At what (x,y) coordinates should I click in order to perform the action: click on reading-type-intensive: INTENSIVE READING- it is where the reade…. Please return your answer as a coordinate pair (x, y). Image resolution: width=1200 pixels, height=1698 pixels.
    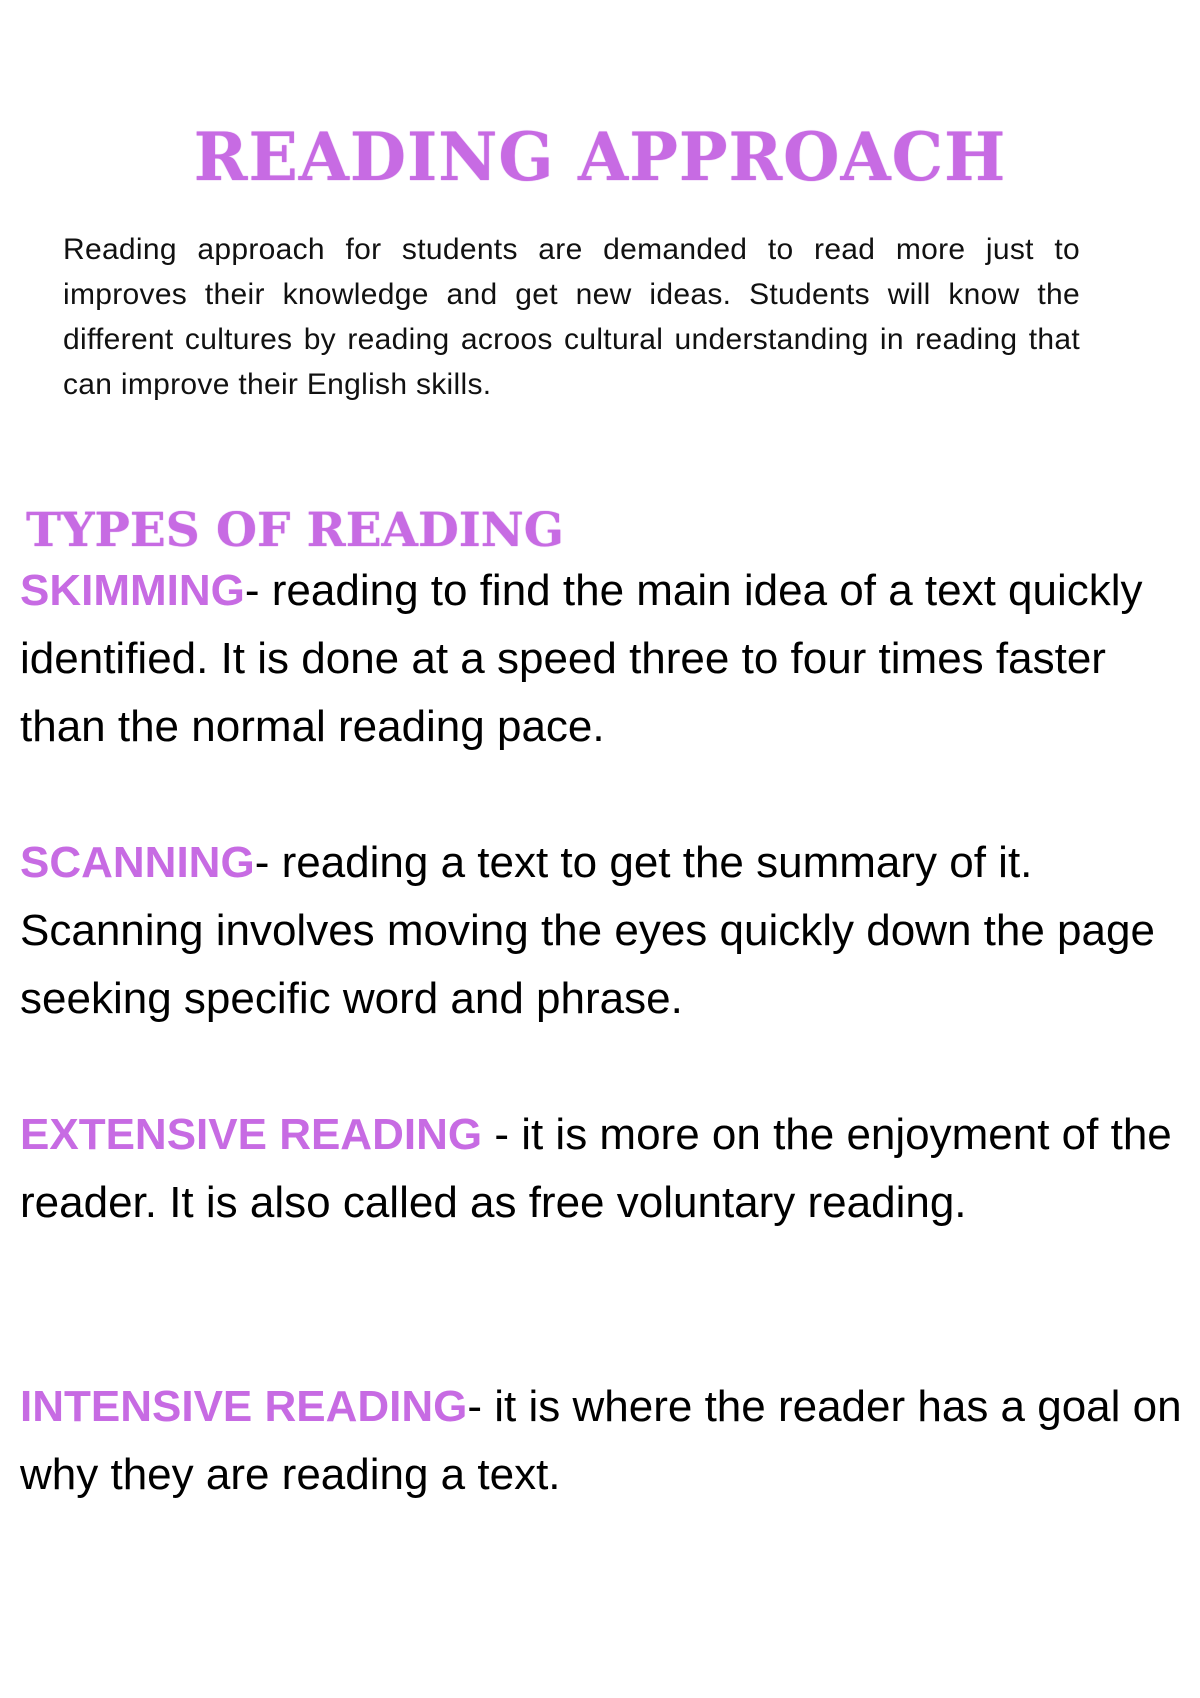
    Looking at the image, I should click on (607, 1441).